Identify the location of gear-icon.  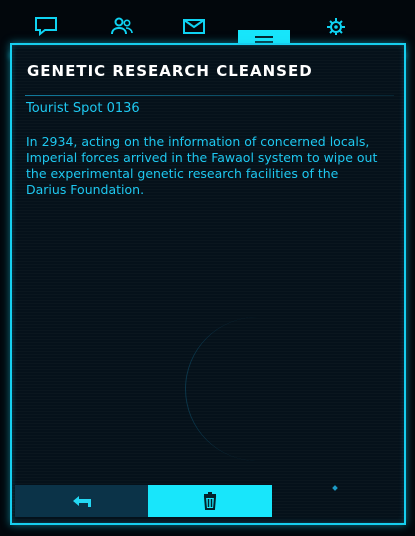
(336, 26).